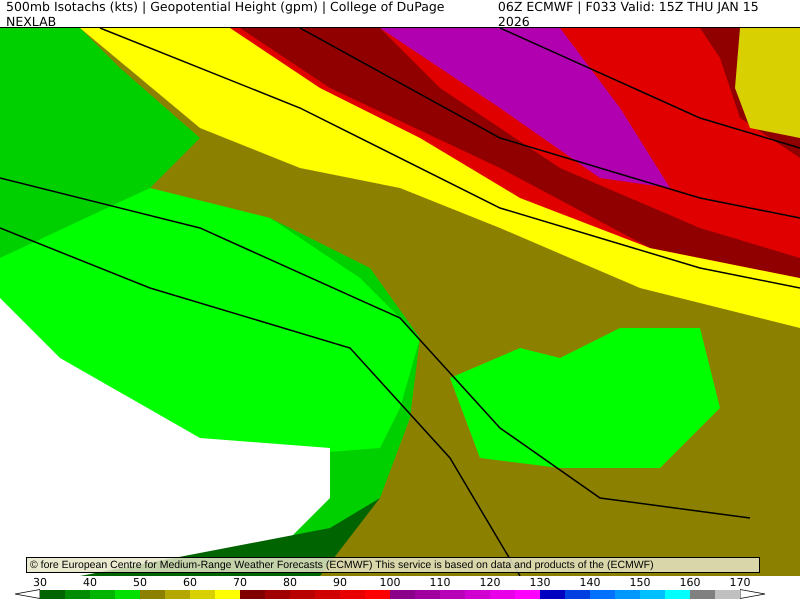 Image resolution: width=800 pixels, height=600 pixels. Describe the element at coordinates (690, 582) in the screenshot. I see `legend-tick-label: 160` at that location.